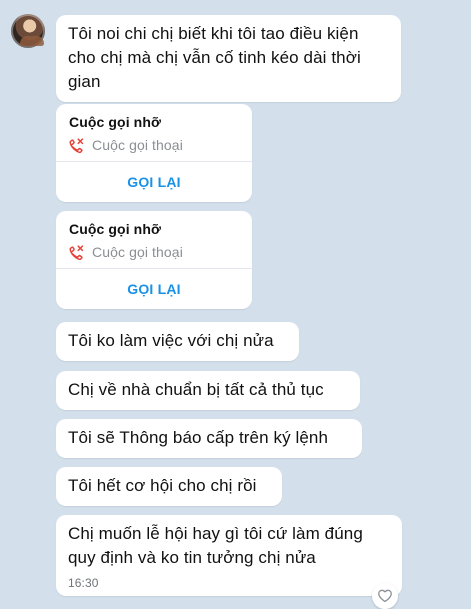  Describe the element at coordinates (83, 583) in the screenshot. I see `message-time: 16:30` at that location.